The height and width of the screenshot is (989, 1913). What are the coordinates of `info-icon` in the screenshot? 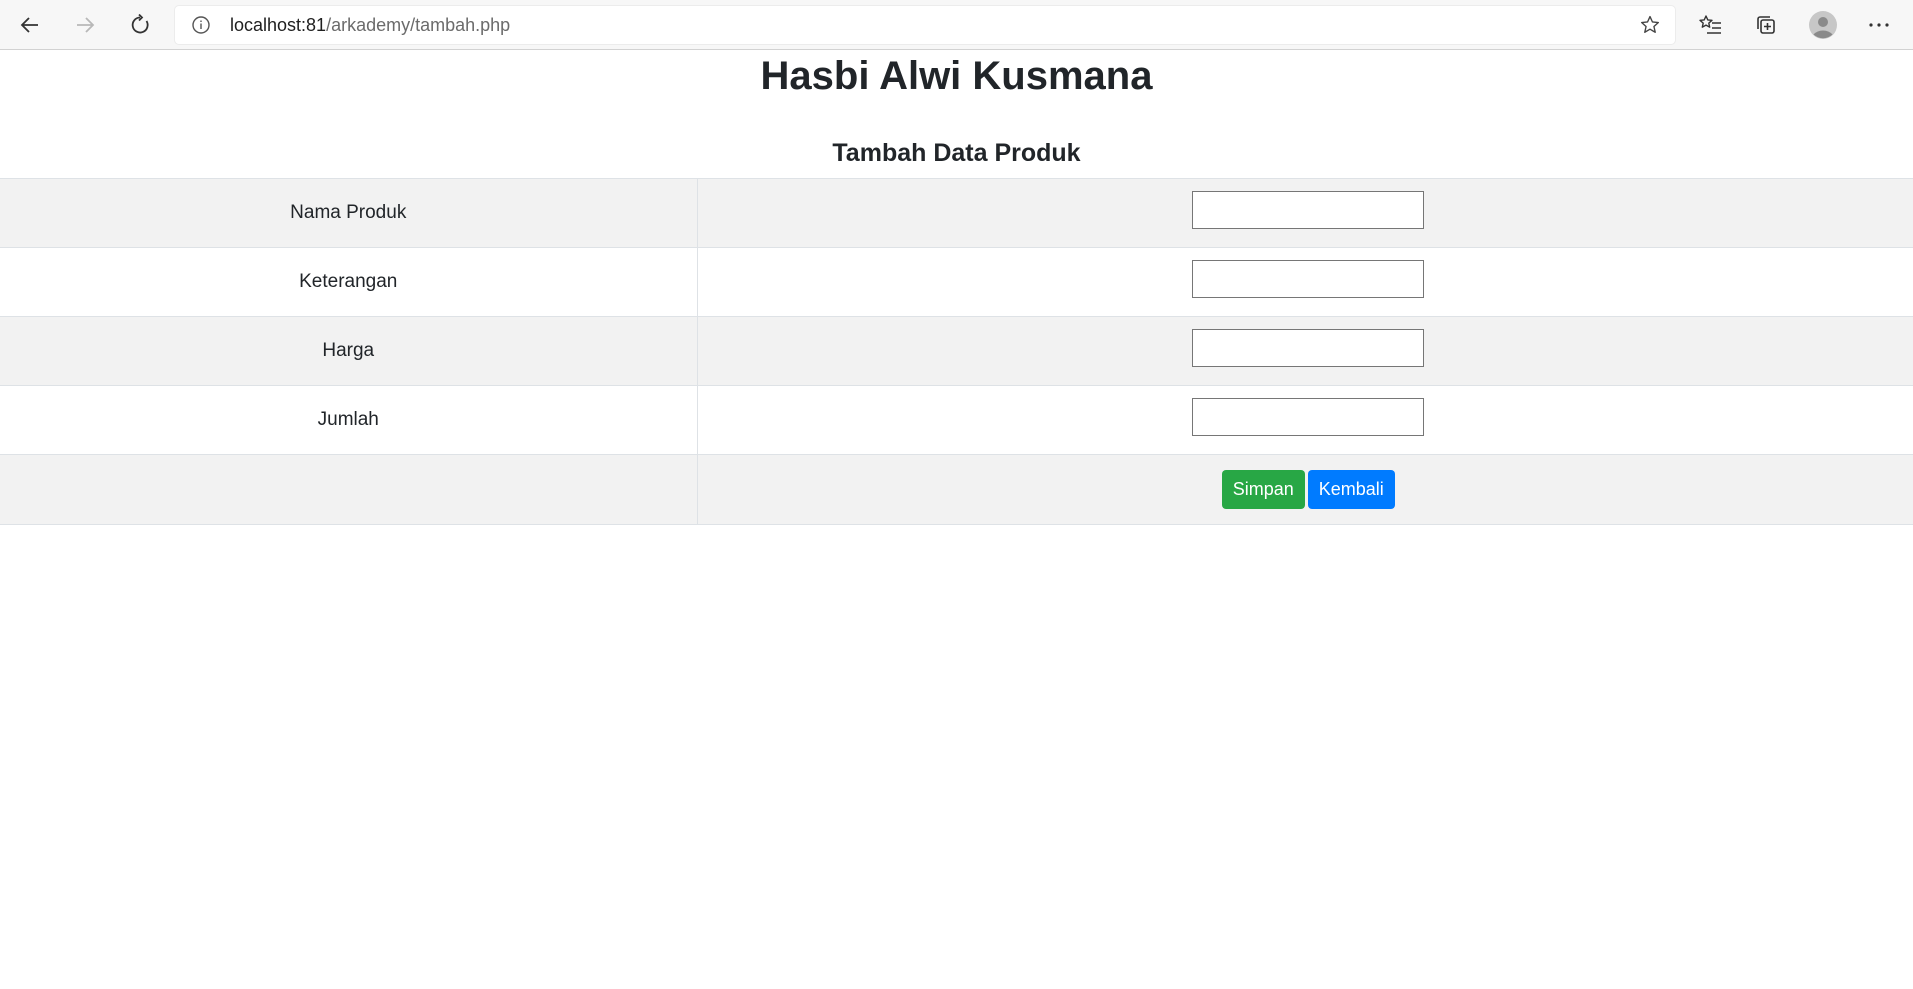 It's located at (201, 25).